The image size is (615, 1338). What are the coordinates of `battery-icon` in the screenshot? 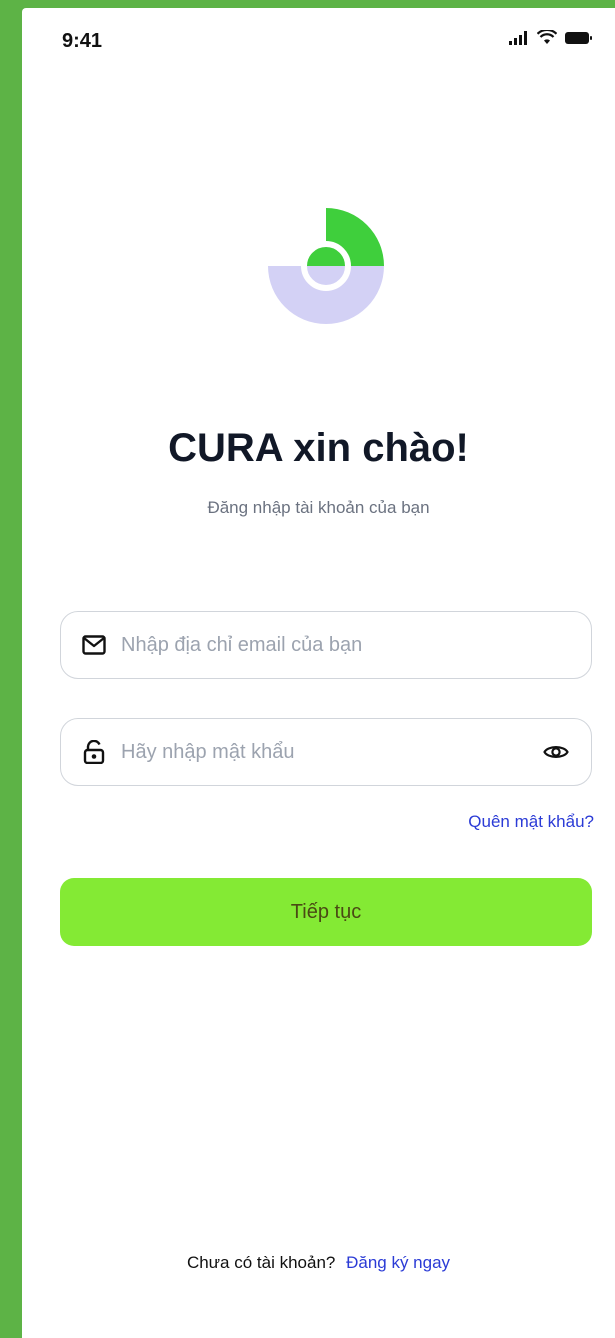 It's located at (579, 40).